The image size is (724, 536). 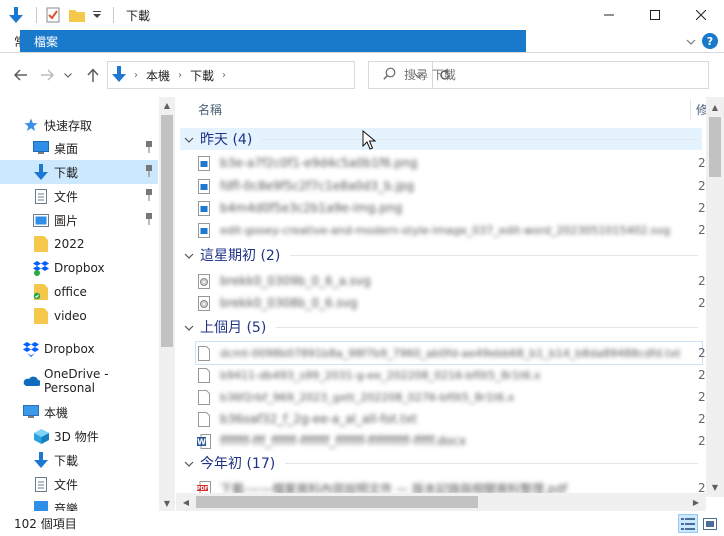 What do you see at coordinates (31, 125) in the screenshot?
I see `star-icon` at bounding box center [31, 125].